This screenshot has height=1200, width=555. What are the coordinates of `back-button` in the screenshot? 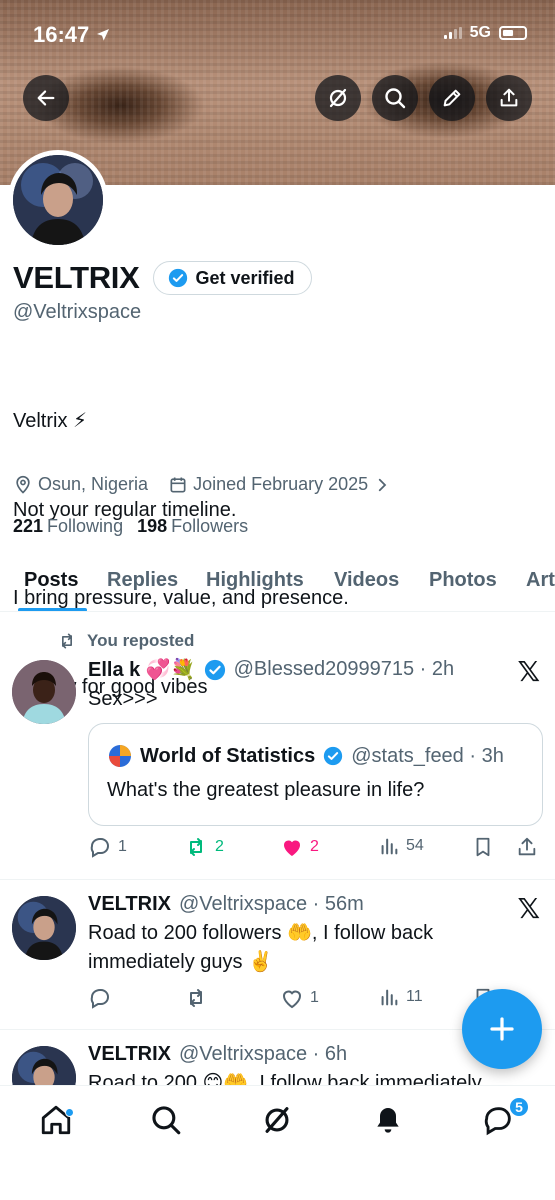 It's located at (46, 98).